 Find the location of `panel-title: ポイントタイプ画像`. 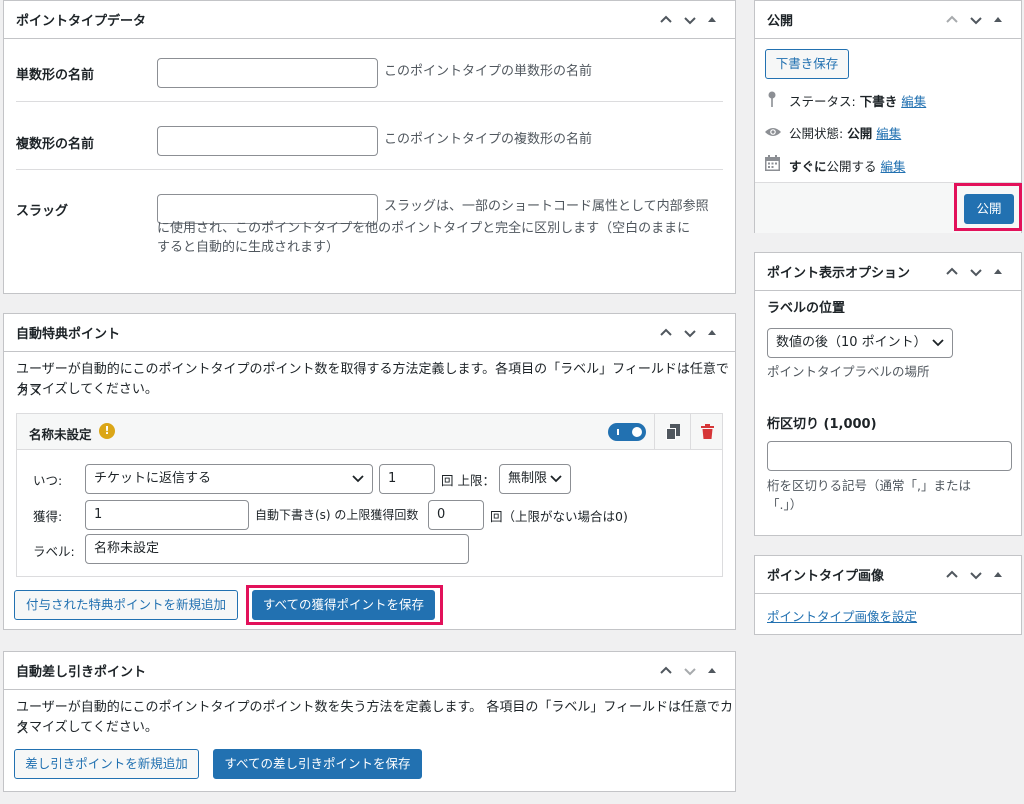

panel-title: ポイントタイプ画像 is located at coordinates (826, 576).